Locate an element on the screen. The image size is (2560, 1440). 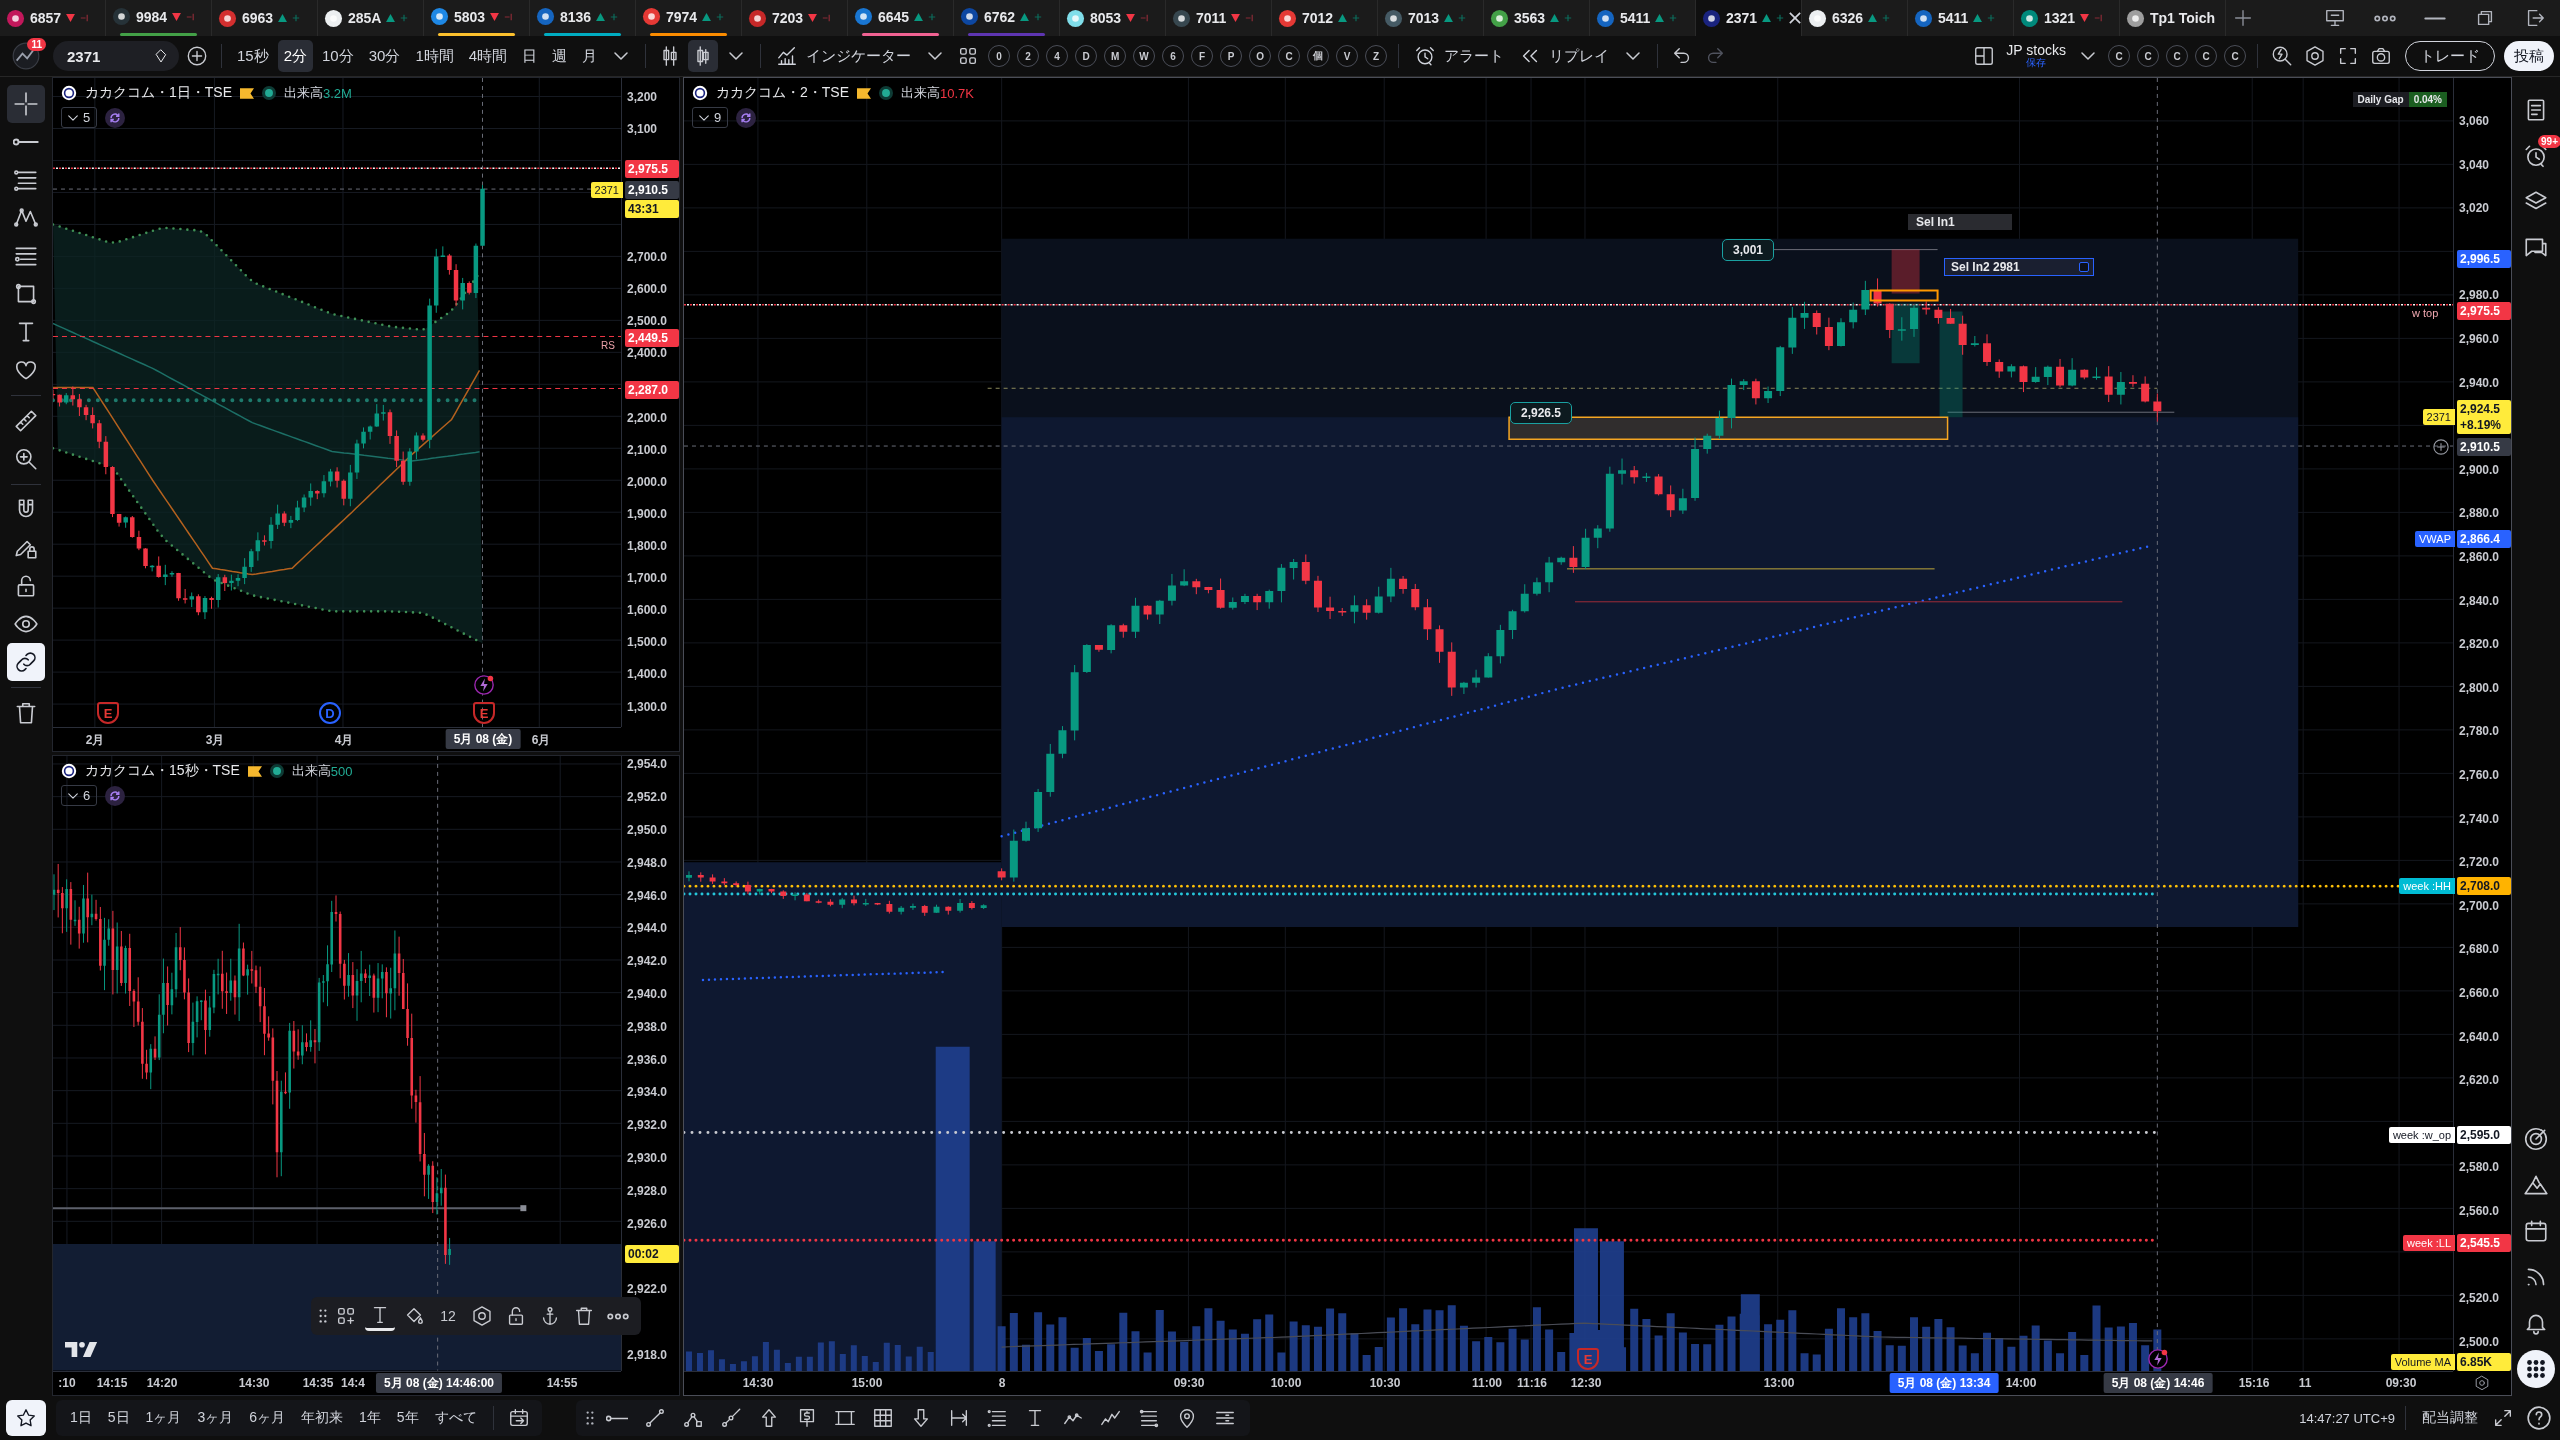
price-tick: 2,952.0 is located at coordinates (647, 797).